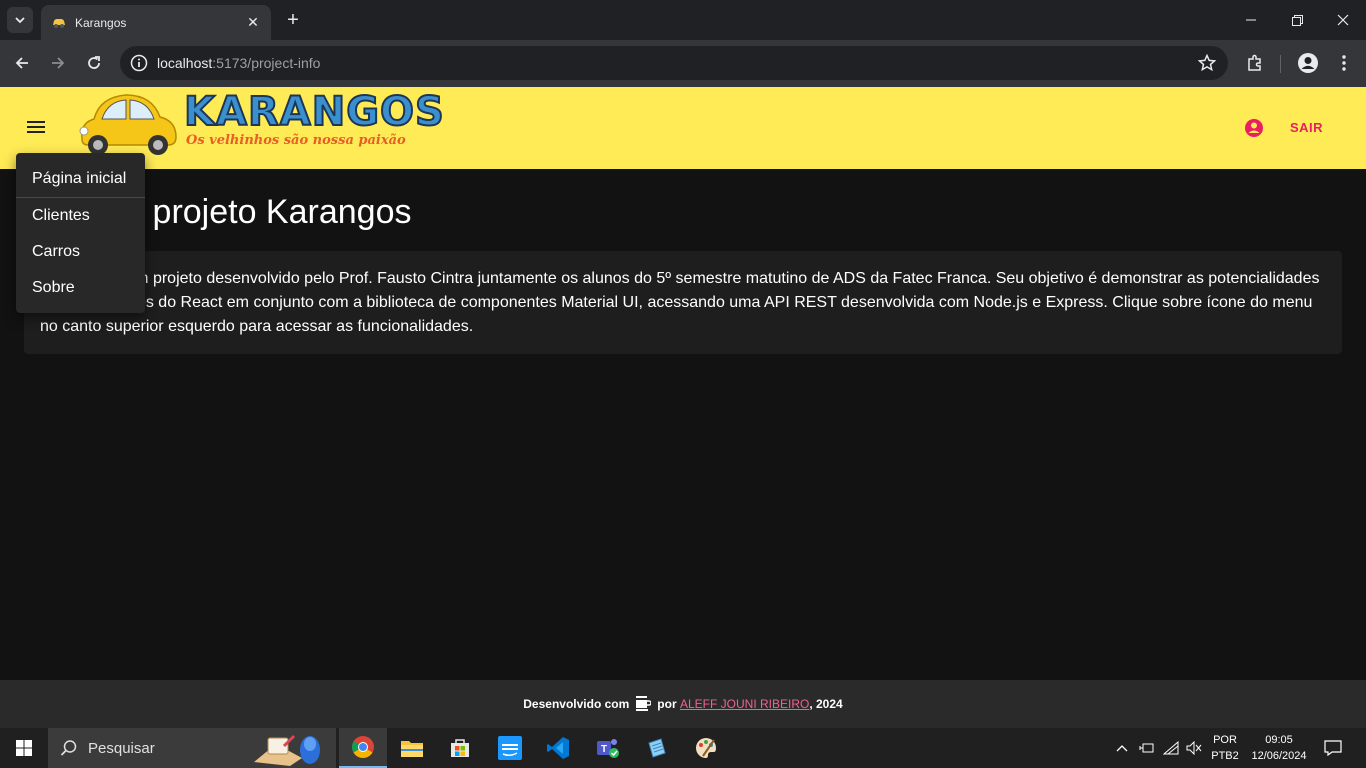 Image resolution: width=1366 pixels, height=768 pixels. I want to click on notifications-button, so click(1333, 748).